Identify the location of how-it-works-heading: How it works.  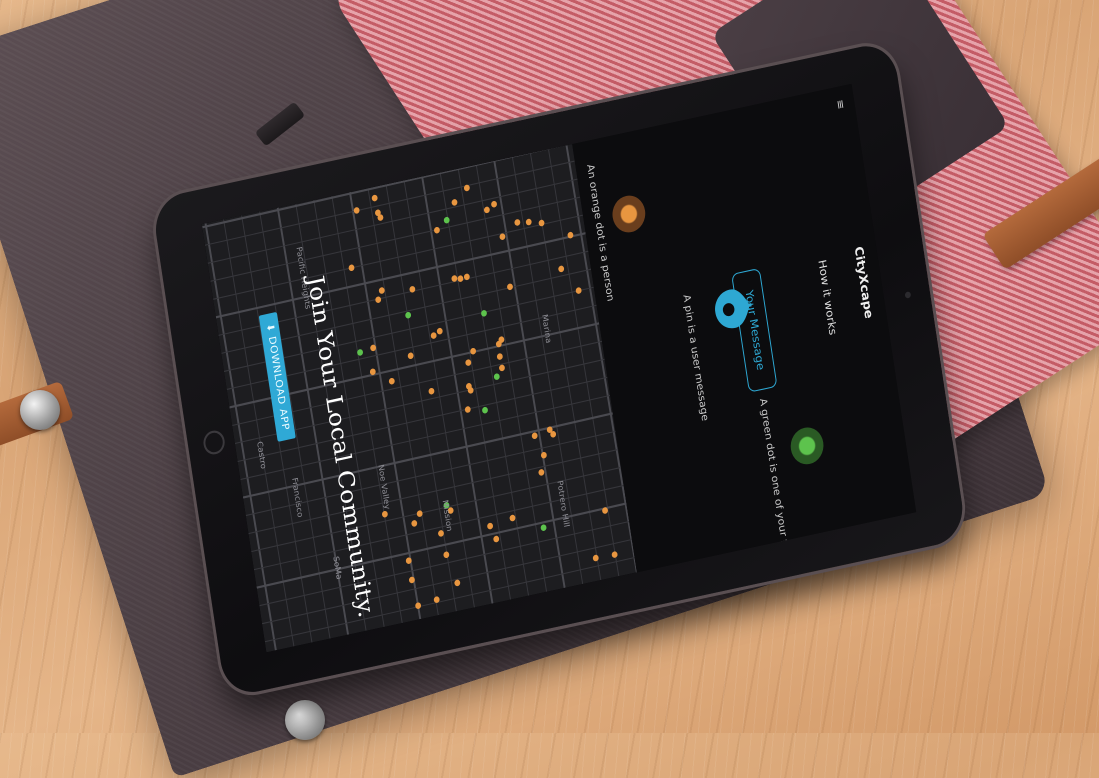
(827, 297).